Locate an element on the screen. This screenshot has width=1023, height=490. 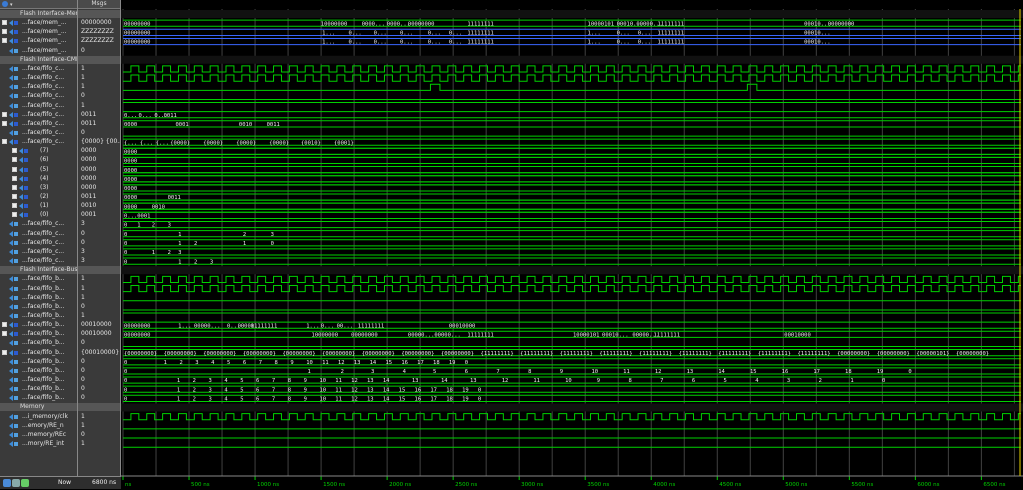
signal-value-row: 0 is located at coordinates (99, 307).